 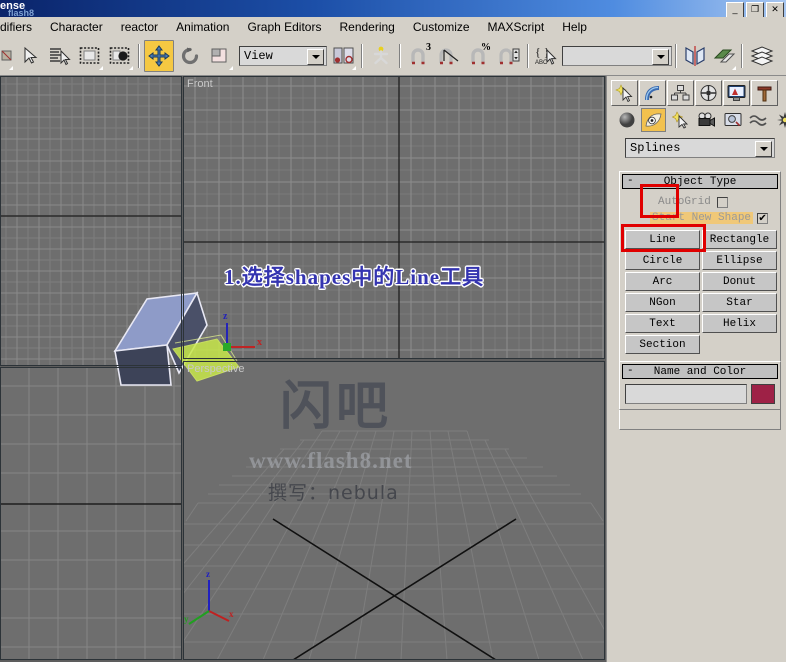 I want to click on title-bar: ense flash8 _ ❐ ✕, so click(x=393, y=8).